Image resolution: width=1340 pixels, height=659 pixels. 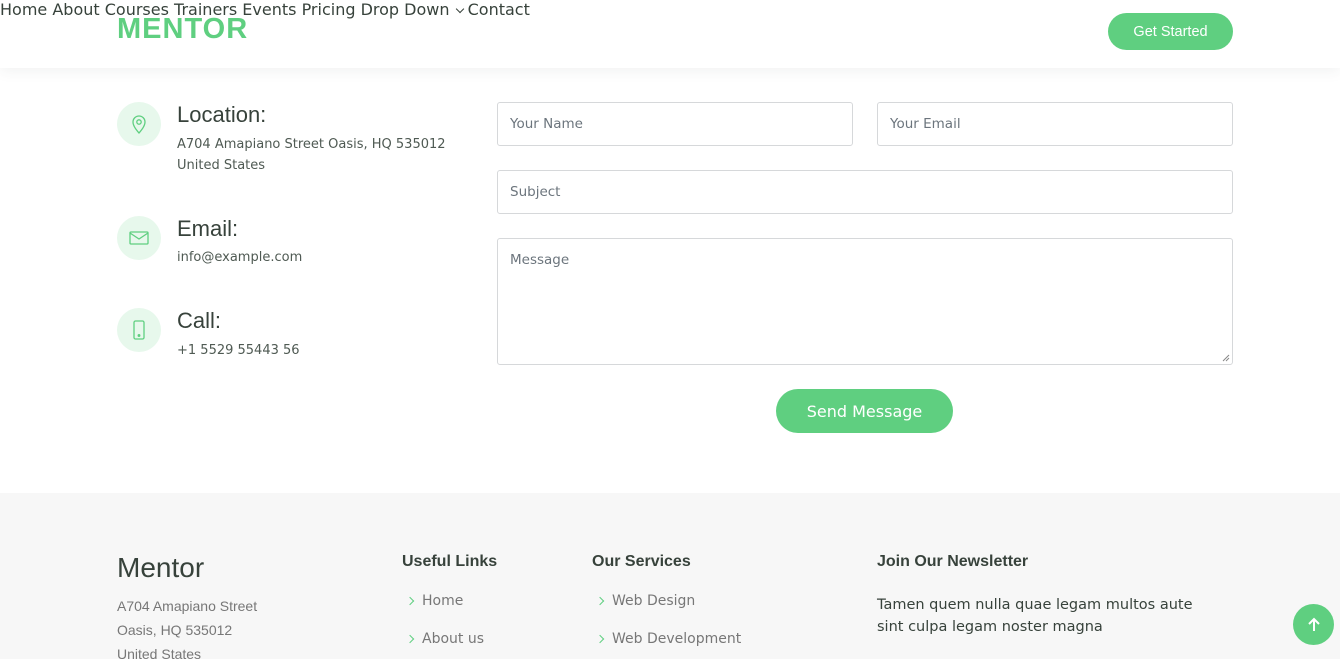 I want to click on site-logo: MENTOR, so click(x=182, y=29).